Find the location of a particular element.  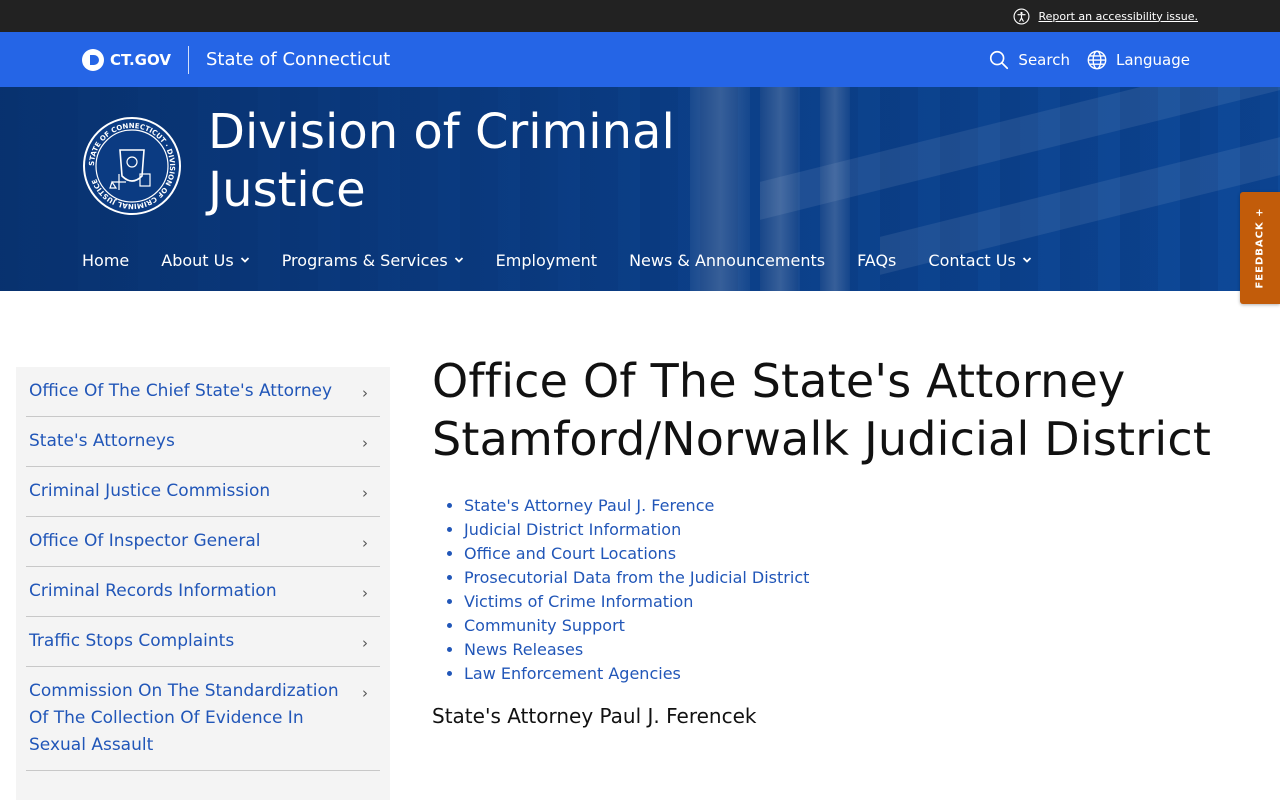

link-law-enforcement: Law Enforcement Agencies is located at coordinates (572, 673).